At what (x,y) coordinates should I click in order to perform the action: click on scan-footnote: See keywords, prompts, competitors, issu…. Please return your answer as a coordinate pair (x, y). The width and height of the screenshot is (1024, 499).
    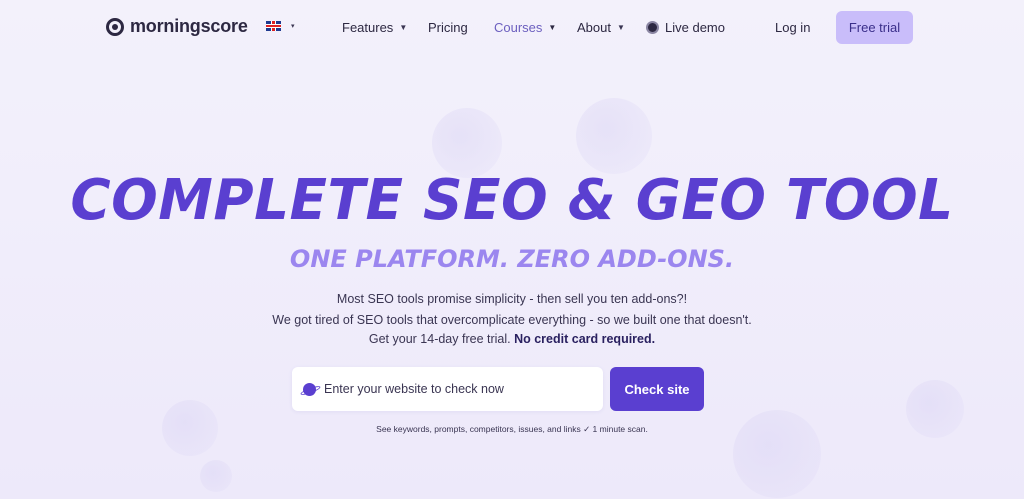
    Looking at the image, I should click on (512, 429).